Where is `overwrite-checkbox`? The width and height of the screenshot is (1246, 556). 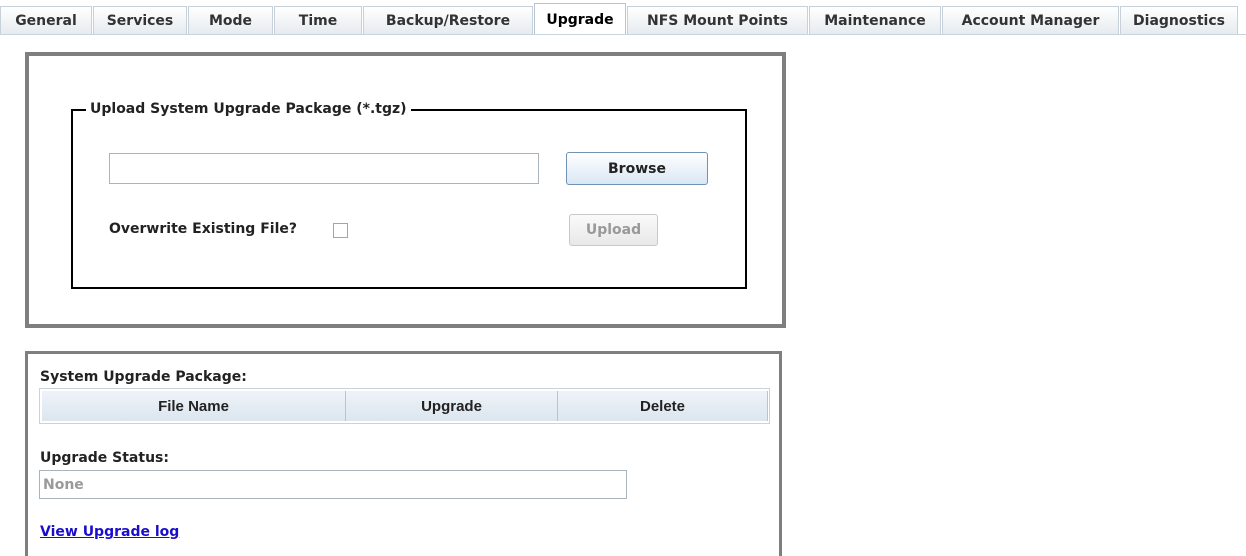 overwrite-checkbox is located at coordinates (340, 230).